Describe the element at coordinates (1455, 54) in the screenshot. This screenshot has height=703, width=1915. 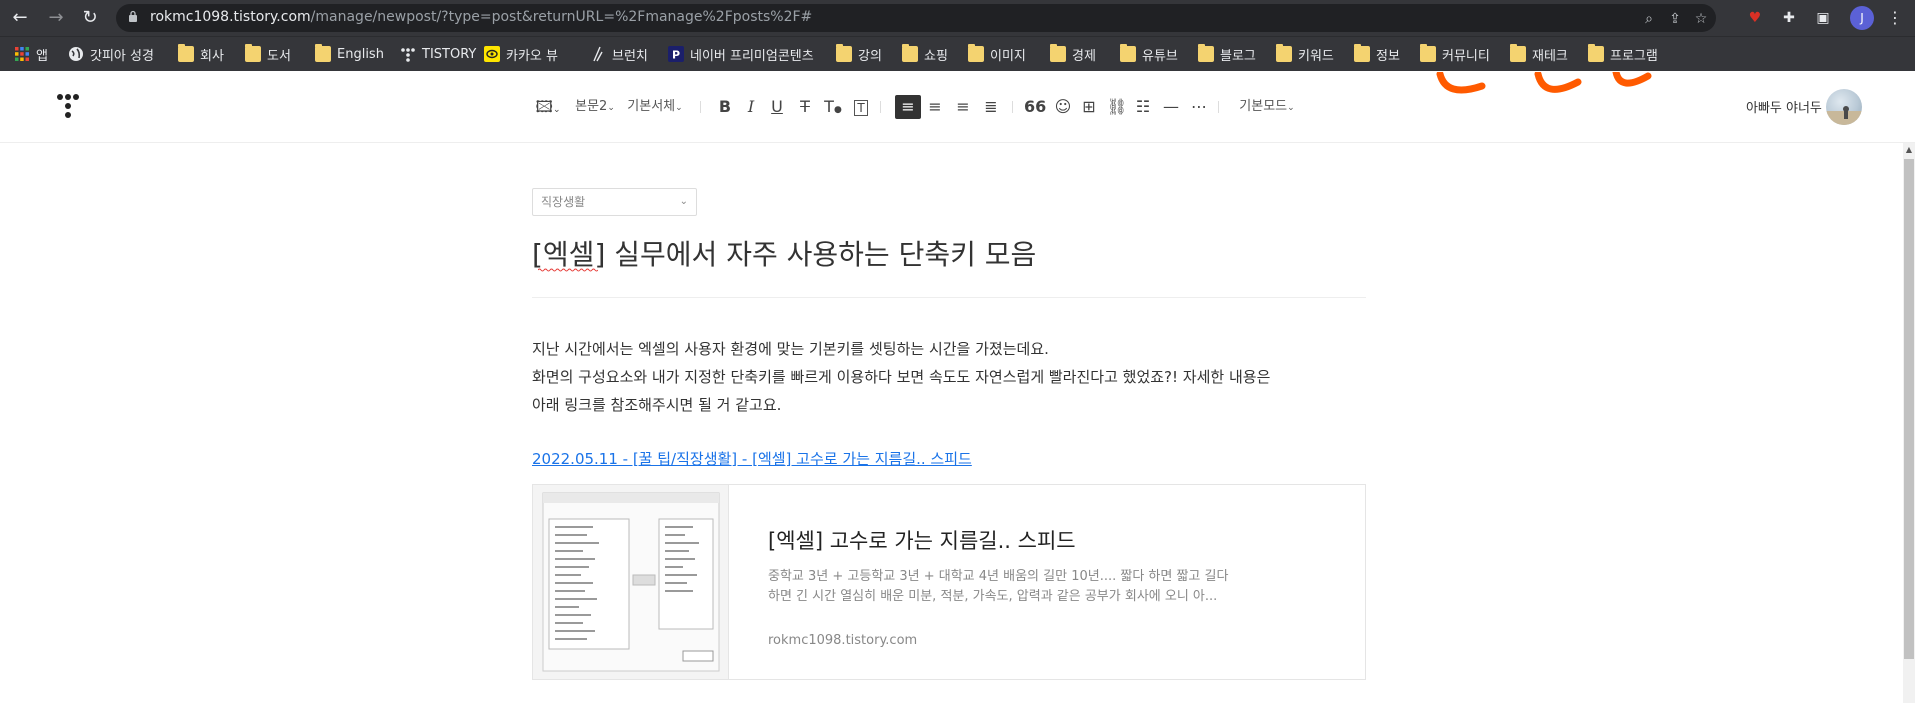
I see `bookmark-folder-community: 커뮤니티` at that location.